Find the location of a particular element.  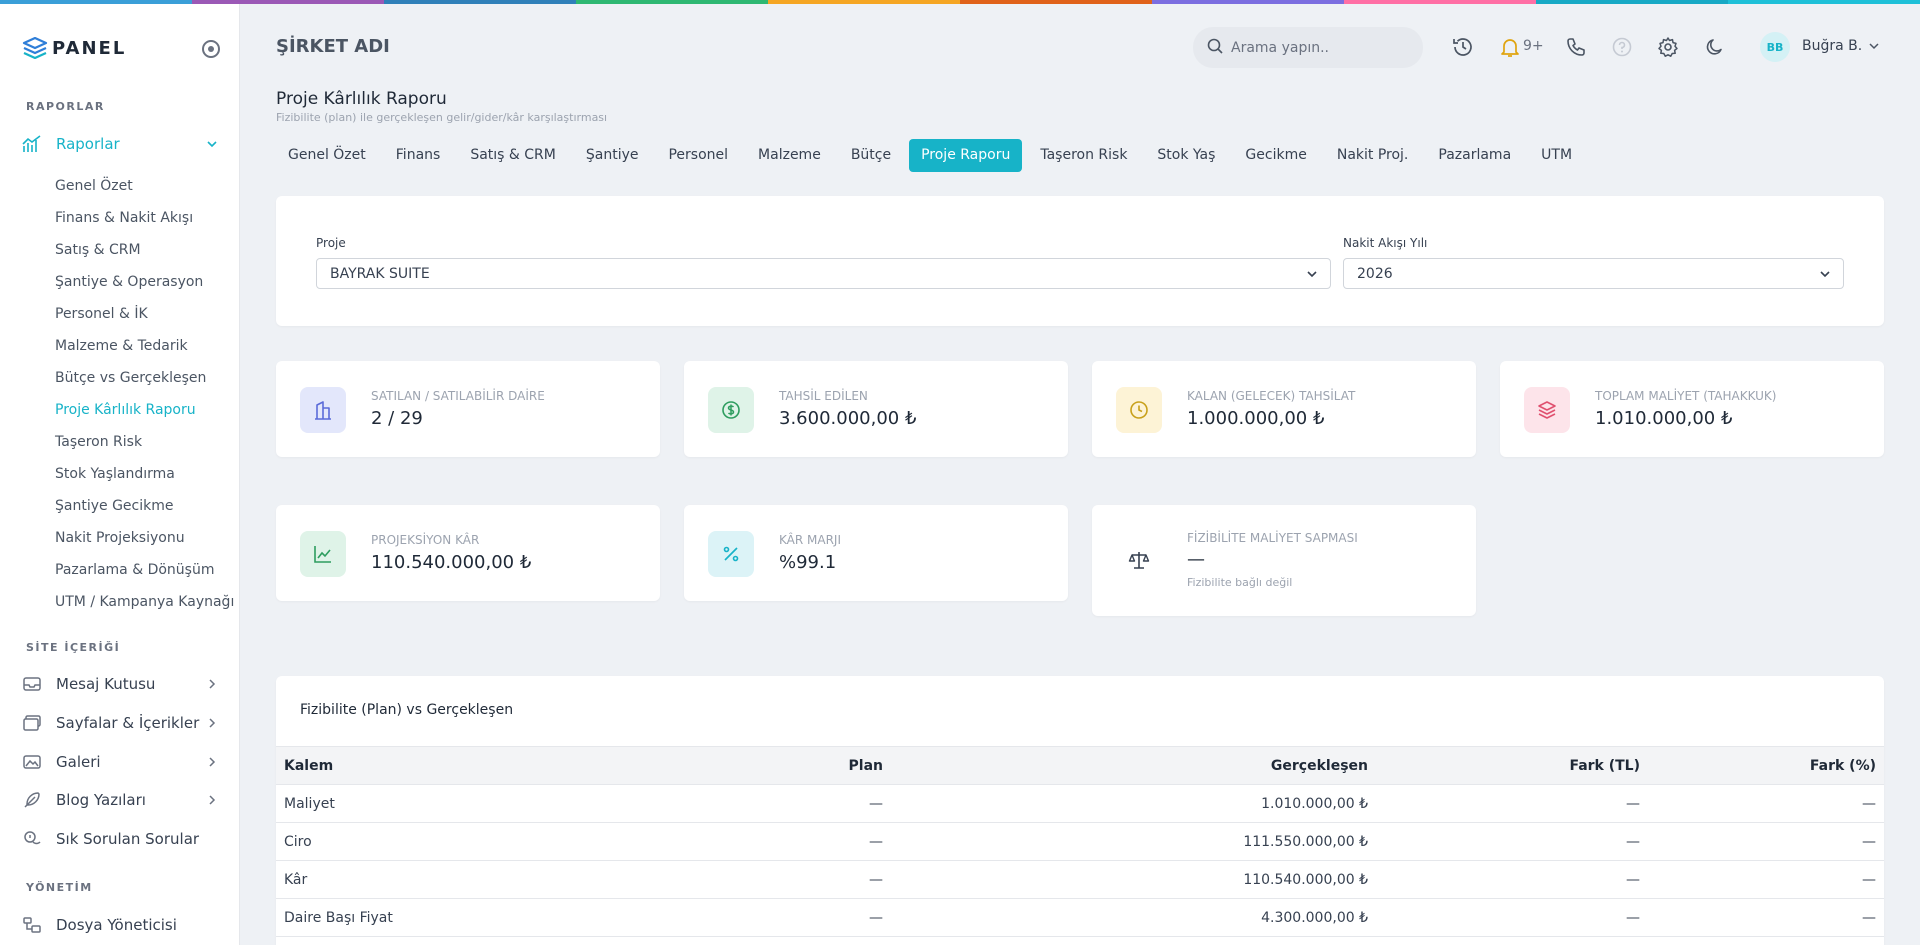

sidebar-subitem-utm: UTM / Kampanya Kaynağı is located at coordinates (144, 602).